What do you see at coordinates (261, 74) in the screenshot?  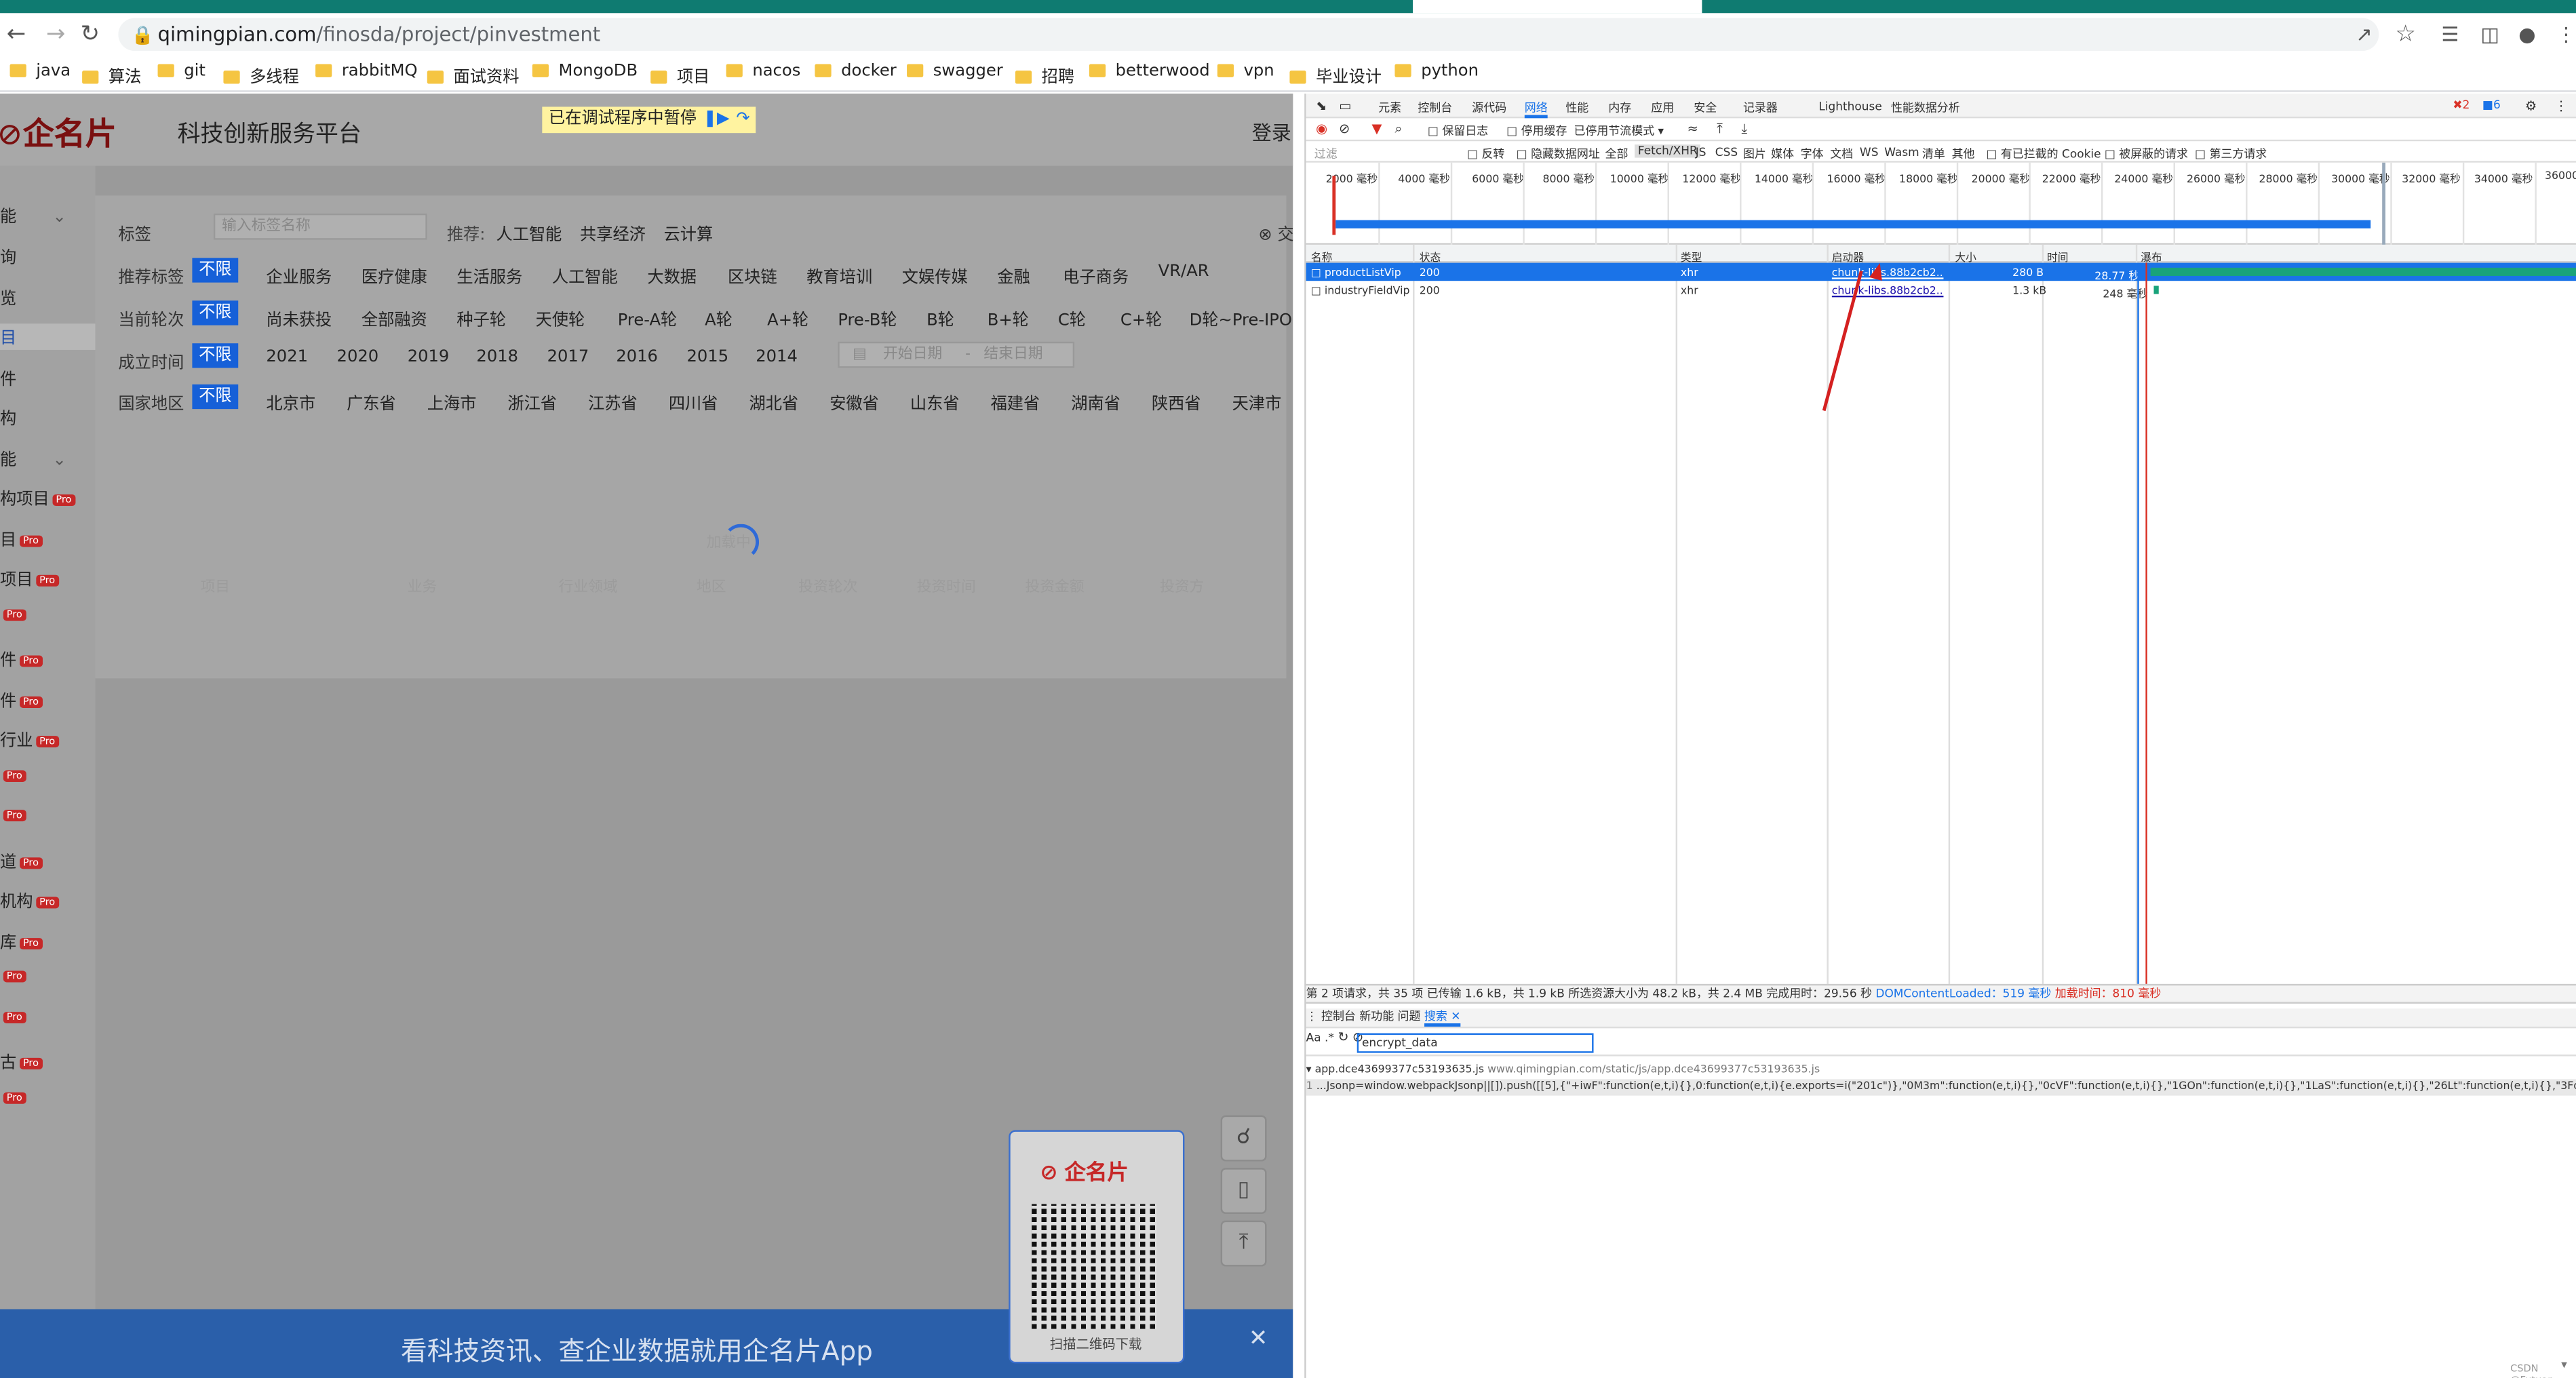 I see `bookmark-item: 多线程` at bounding box center [261, 74].